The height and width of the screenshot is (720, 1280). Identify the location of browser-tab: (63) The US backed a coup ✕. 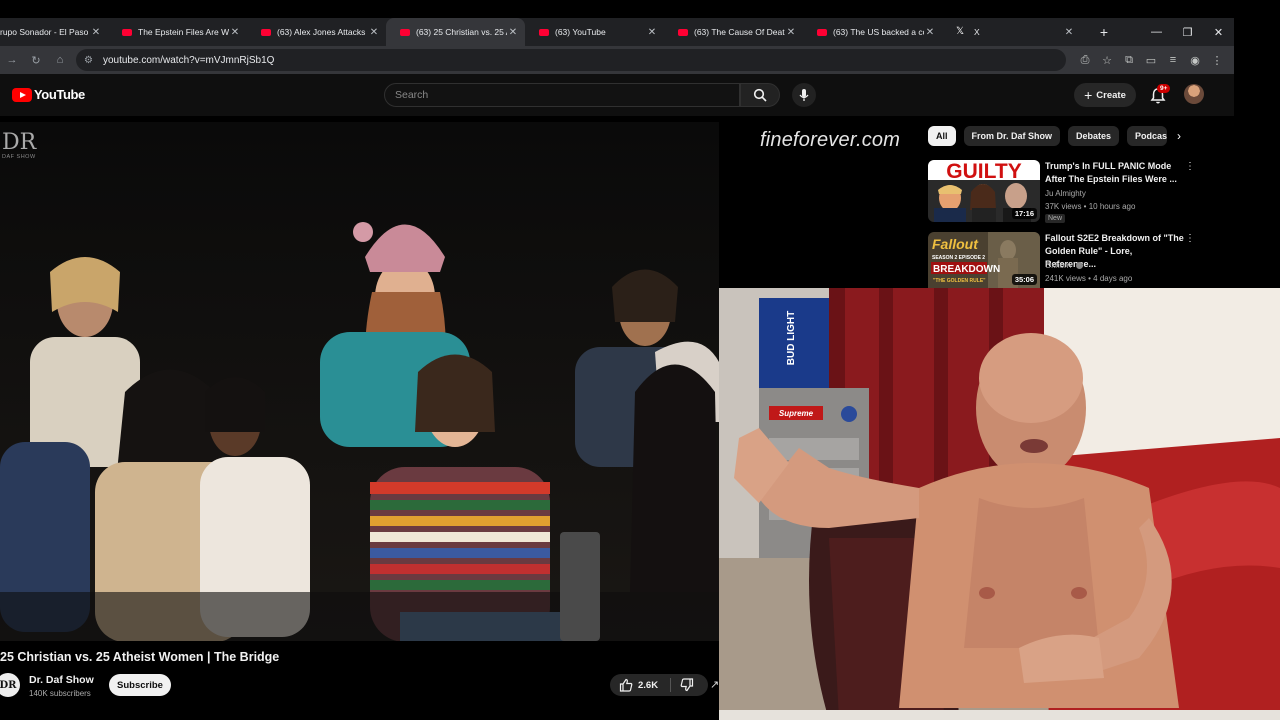
(872, 32).